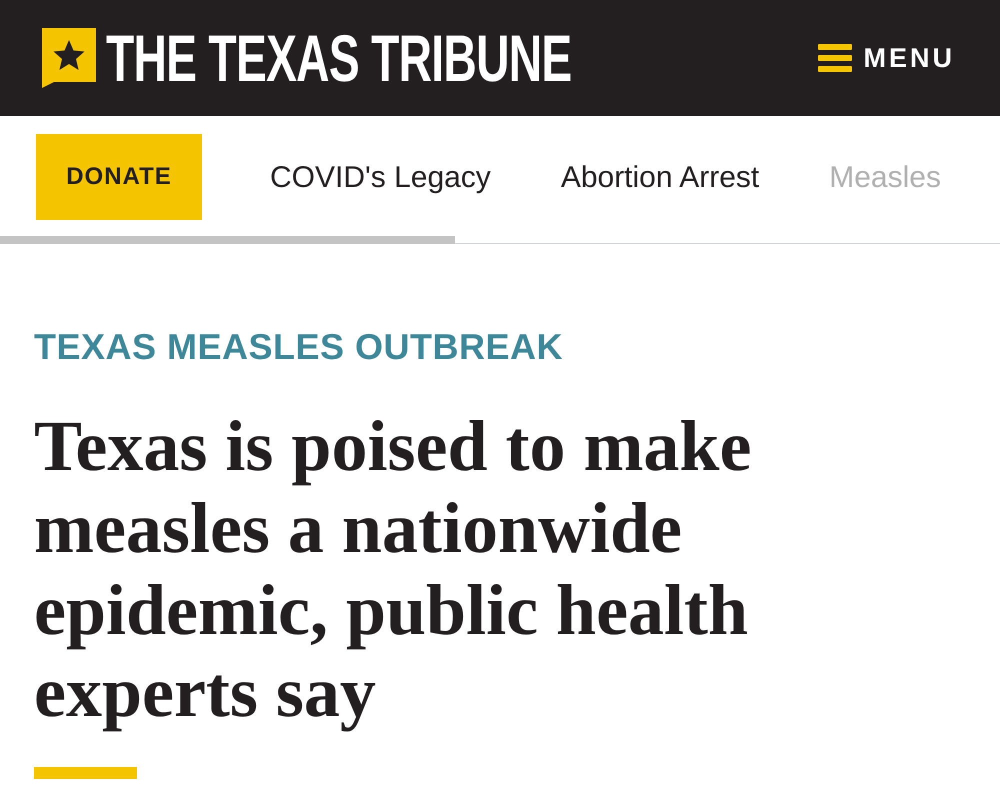 The height and width of the screenshot is (811, 1000). What do you see at coordinates (886, 58) in the screenshot?
I see `menu-button: MENU` at bounding box center [886, 58].